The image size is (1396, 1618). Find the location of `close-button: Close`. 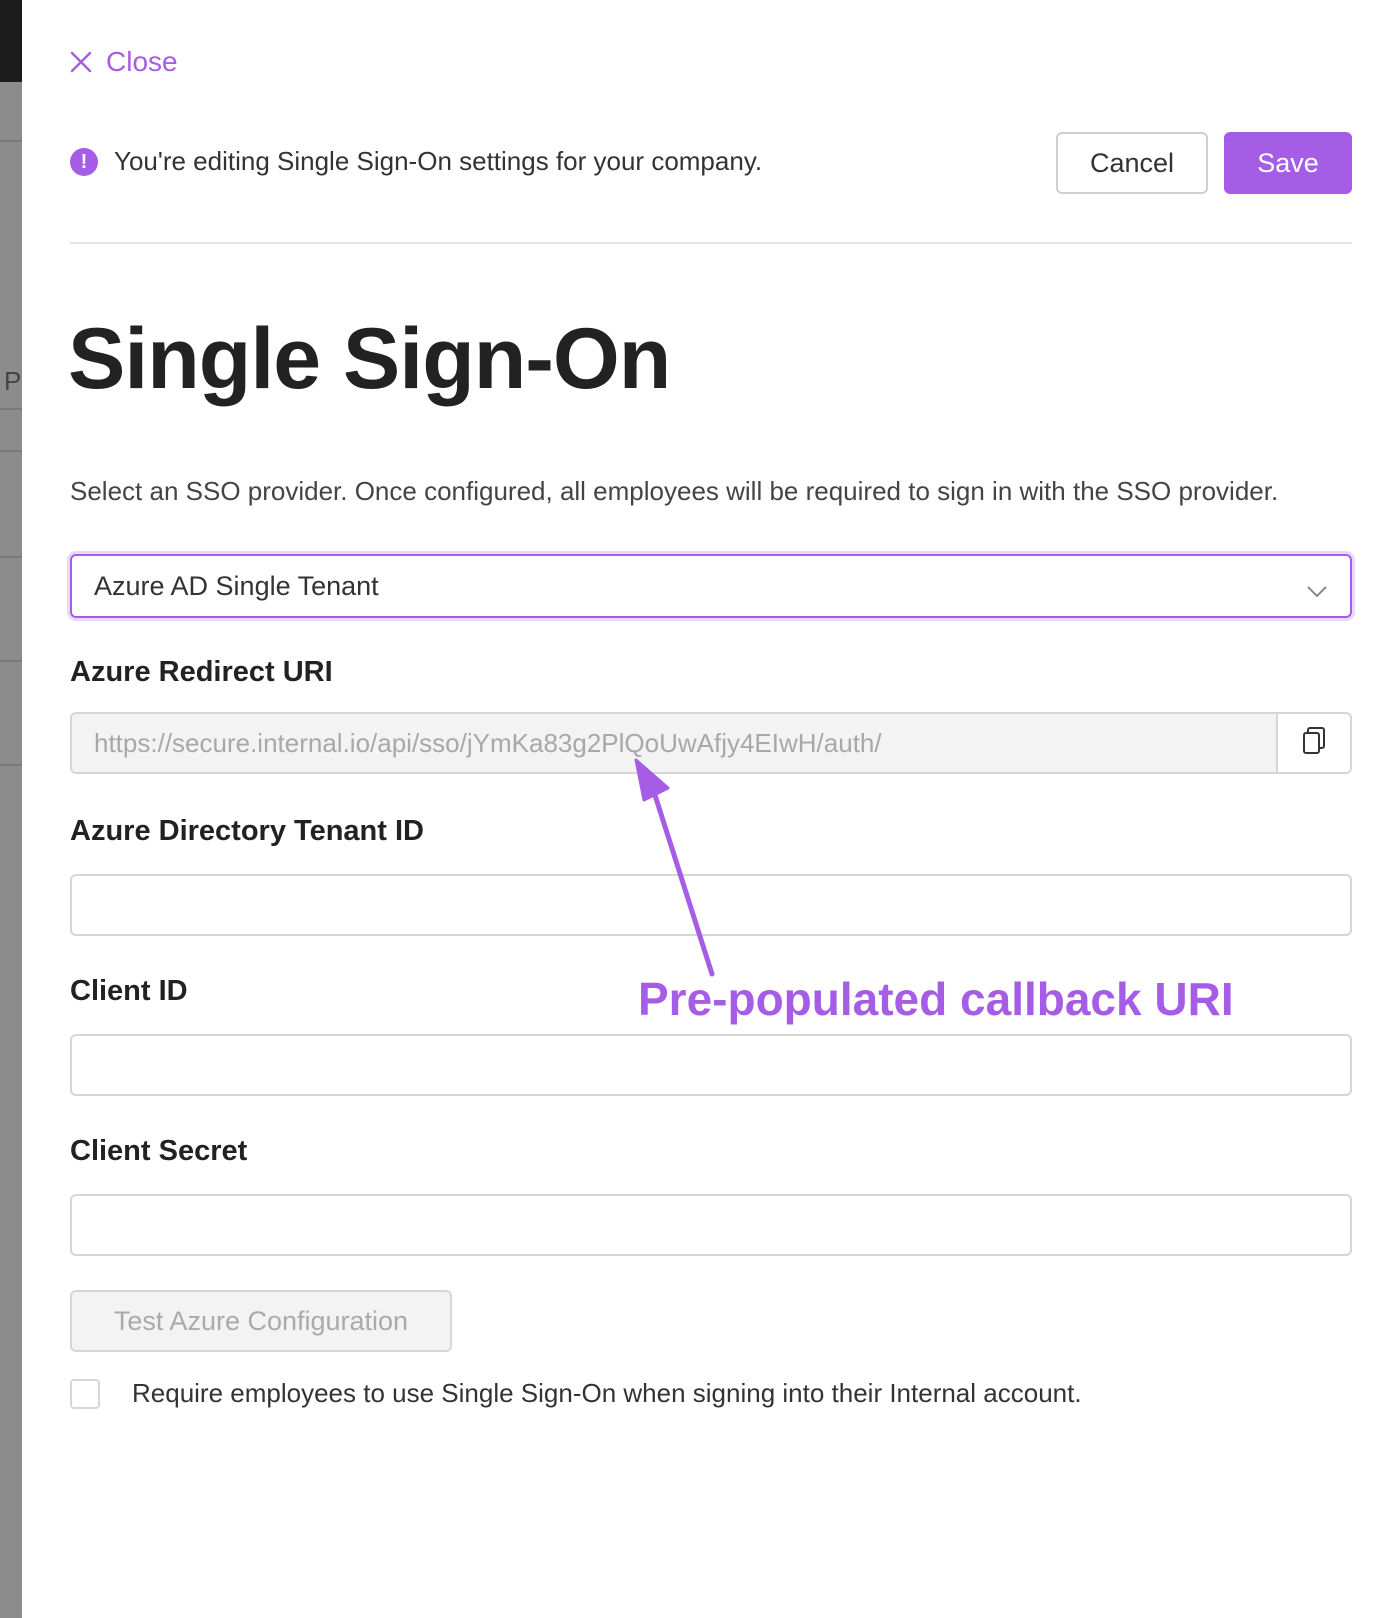

close-button: Close is located at coordinates (124, 62).